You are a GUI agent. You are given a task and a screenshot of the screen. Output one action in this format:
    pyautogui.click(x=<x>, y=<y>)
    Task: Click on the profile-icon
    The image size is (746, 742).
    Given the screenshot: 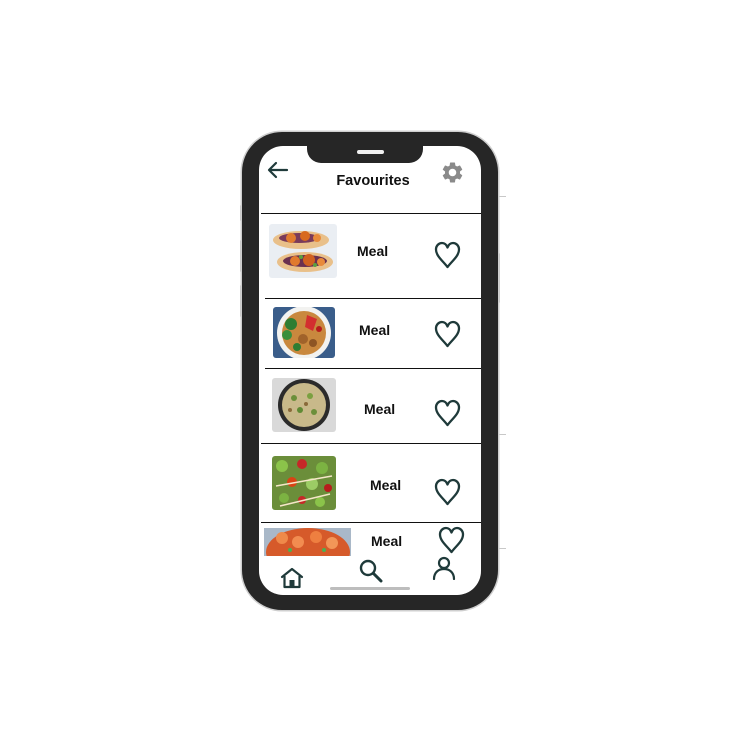 What is the action you would take?
    pyautogui.click(x=444, y=568)
    